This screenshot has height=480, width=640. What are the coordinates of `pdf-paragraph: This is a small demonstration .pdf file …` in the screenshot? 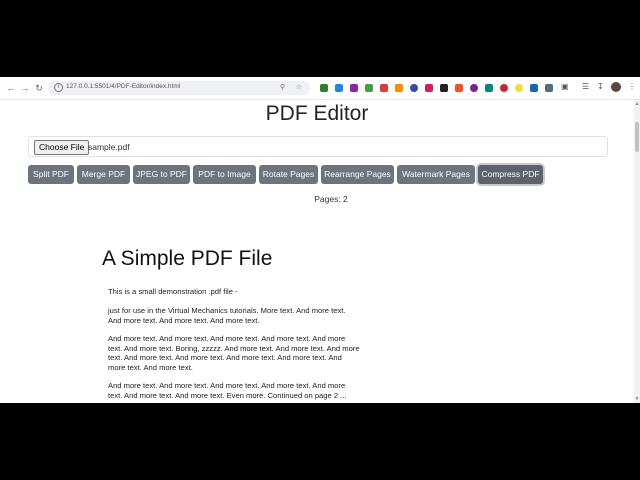 It's located at (173, 291).